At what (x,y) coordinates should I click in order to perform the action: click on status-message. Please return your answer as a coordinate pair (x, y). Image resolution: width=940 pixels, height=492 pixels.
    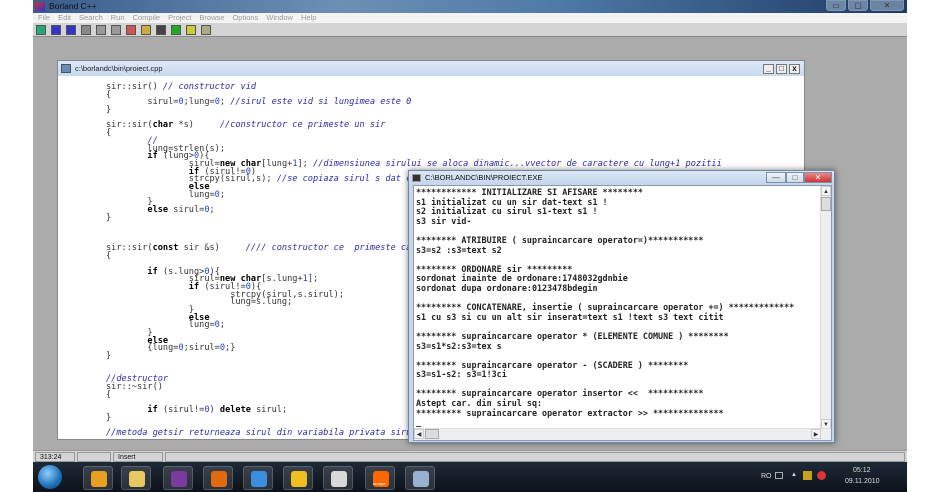
    Looking at the image, I should click on (535, 457).